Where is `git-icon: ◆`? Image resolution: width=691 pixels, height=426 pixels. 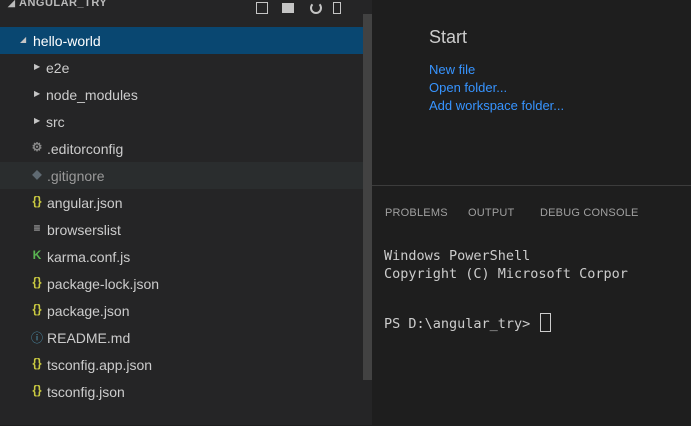 git-icon: ◆ is located at coordinates (37, 174).